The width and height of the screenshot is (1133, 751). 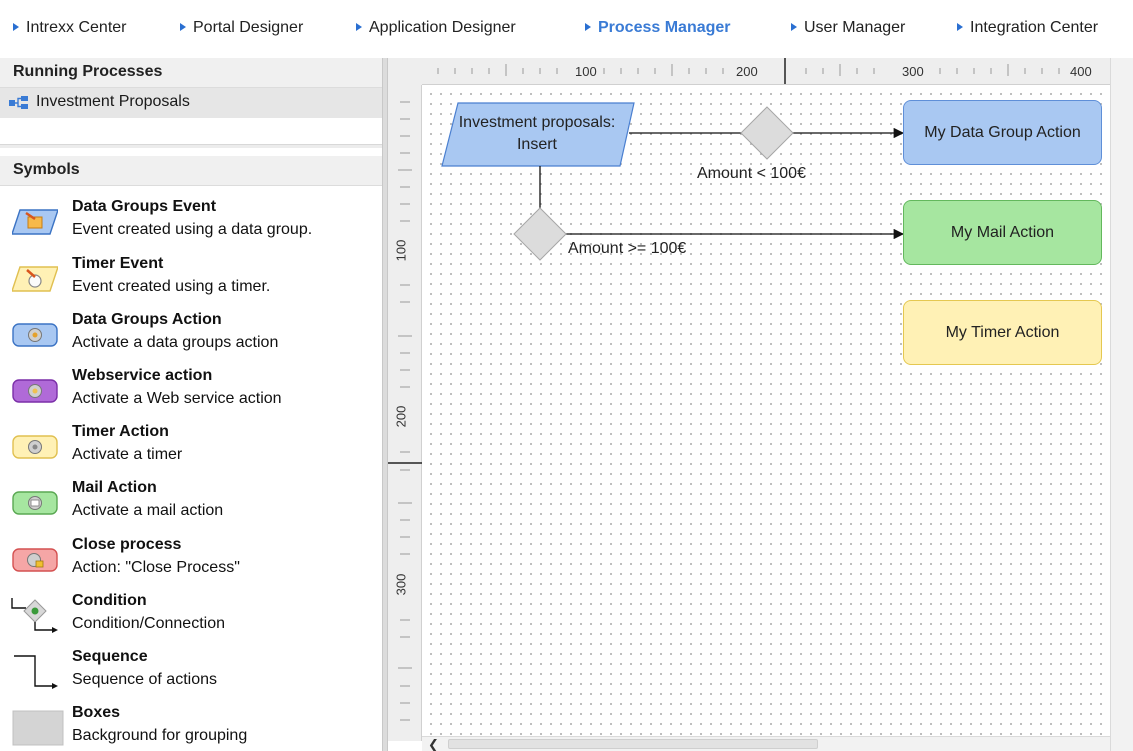 I want to click on vertical-ruler: 100 200 300, so click(x=405, y=413).